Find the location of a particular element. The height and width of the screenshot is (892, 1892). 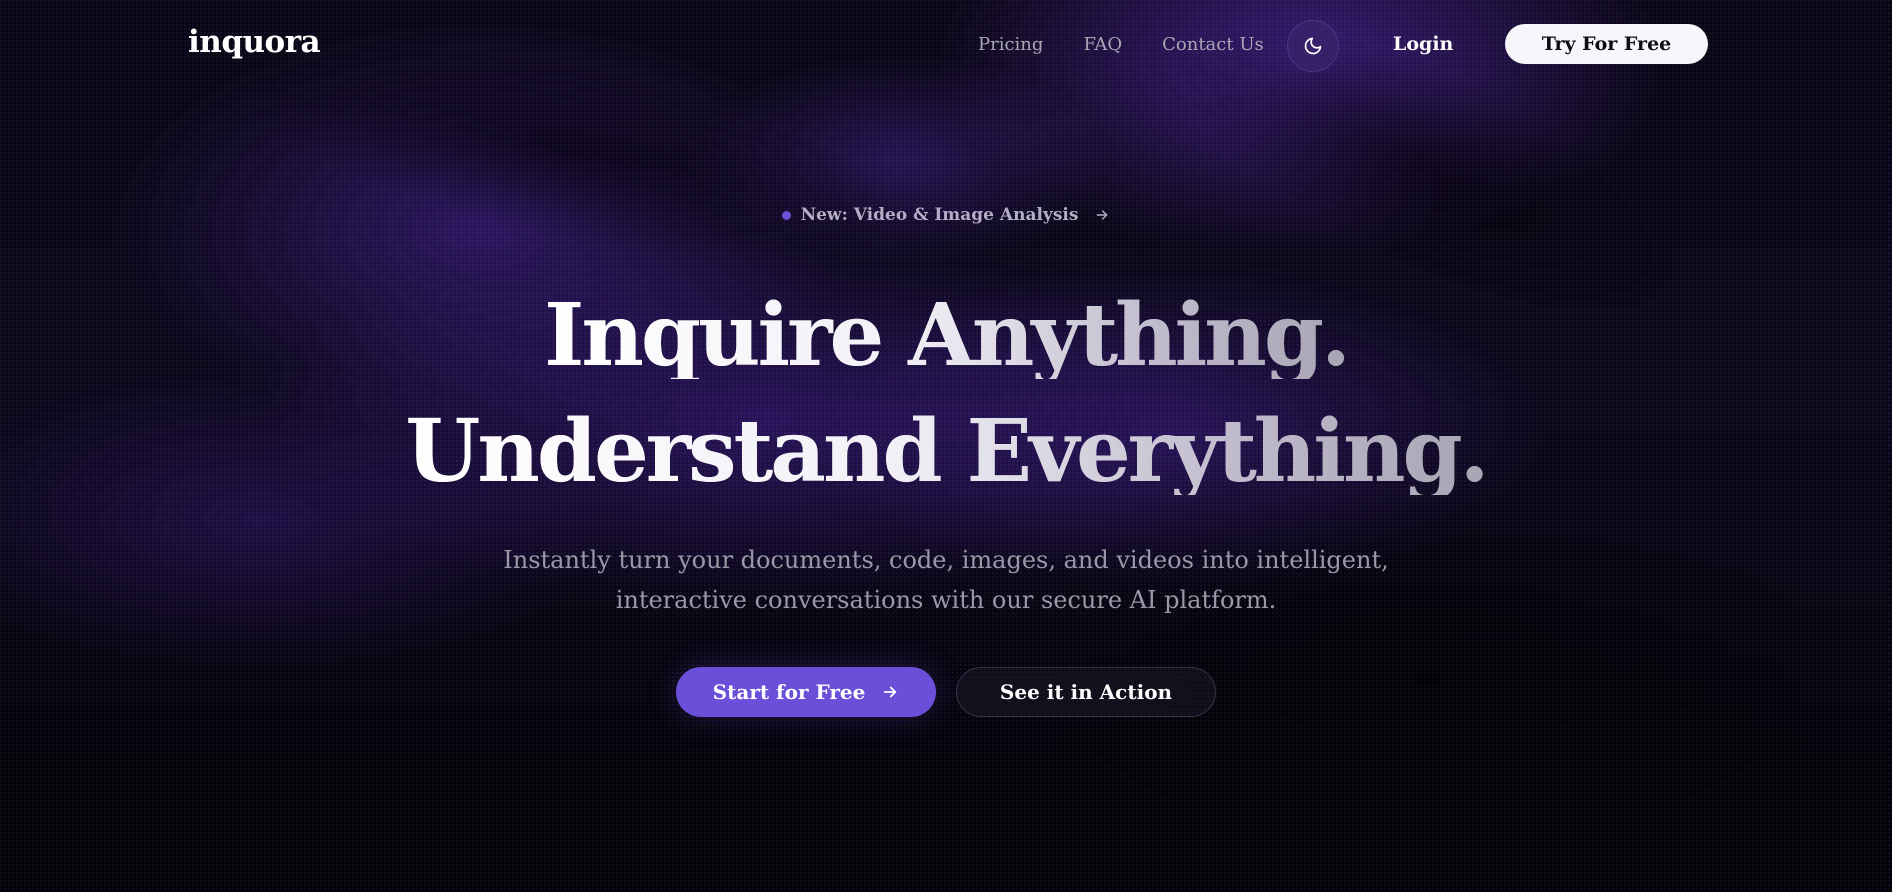

headline-line-1: Inquire Anything. is located at coordinates (946, 336).